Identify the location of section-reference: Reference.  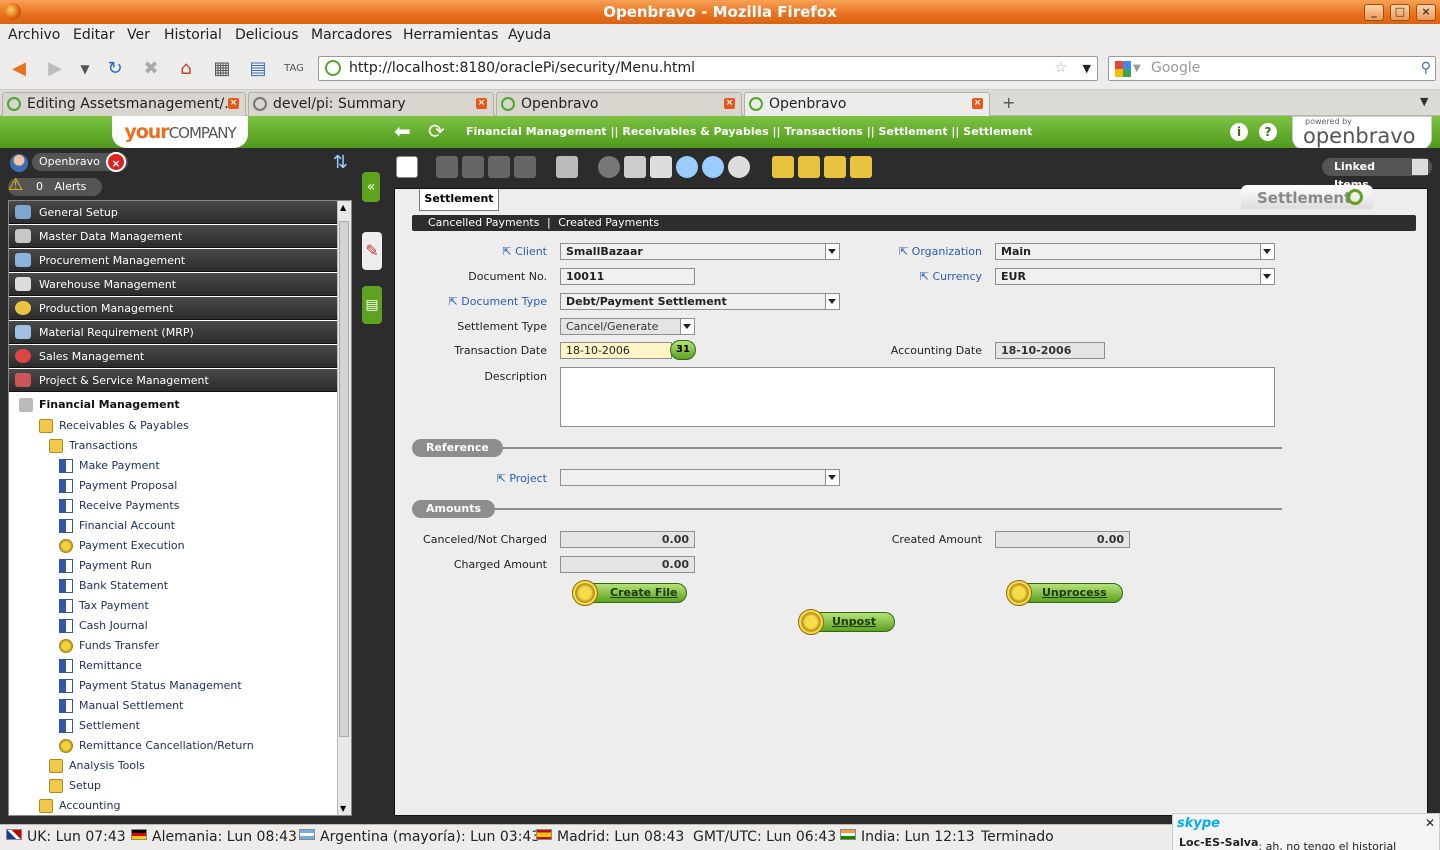
(457, 448).